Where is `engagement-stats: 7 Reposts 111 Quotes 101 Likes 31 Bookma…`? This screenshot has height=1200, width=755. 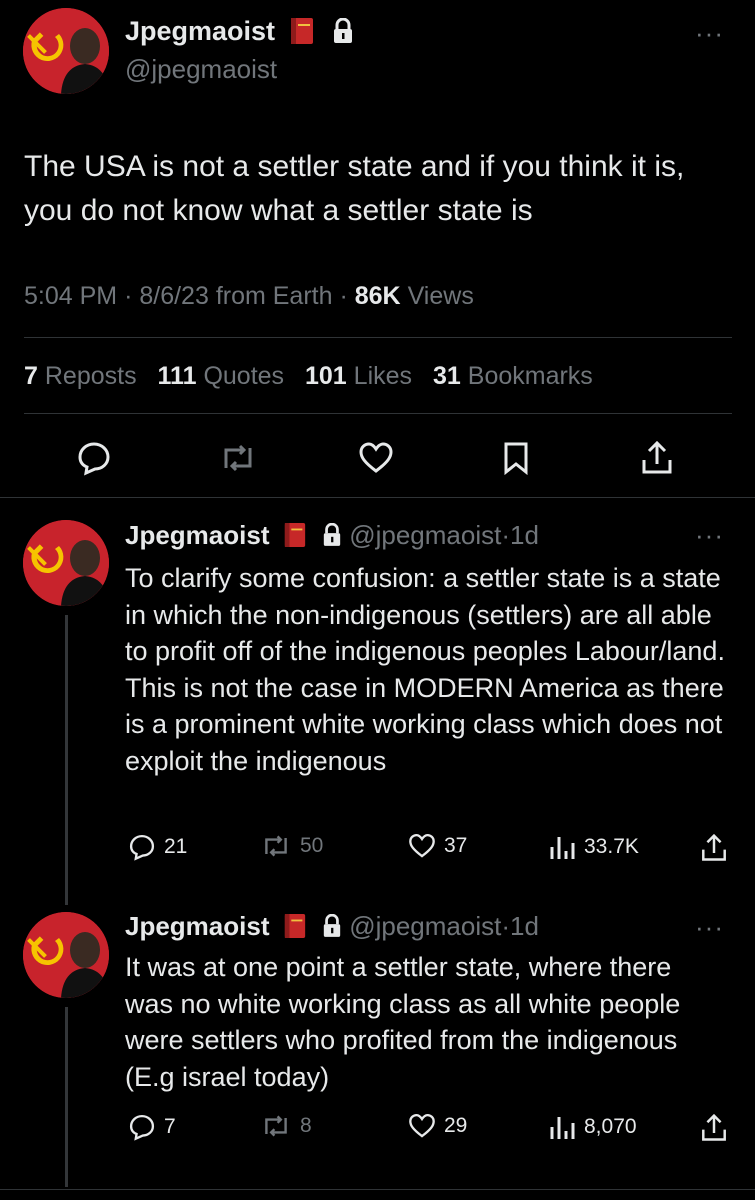 engagement-stats: 7 Reposts 111 Quotes 101 Likes 31 Bookma… is located at coordinates (308, 376).